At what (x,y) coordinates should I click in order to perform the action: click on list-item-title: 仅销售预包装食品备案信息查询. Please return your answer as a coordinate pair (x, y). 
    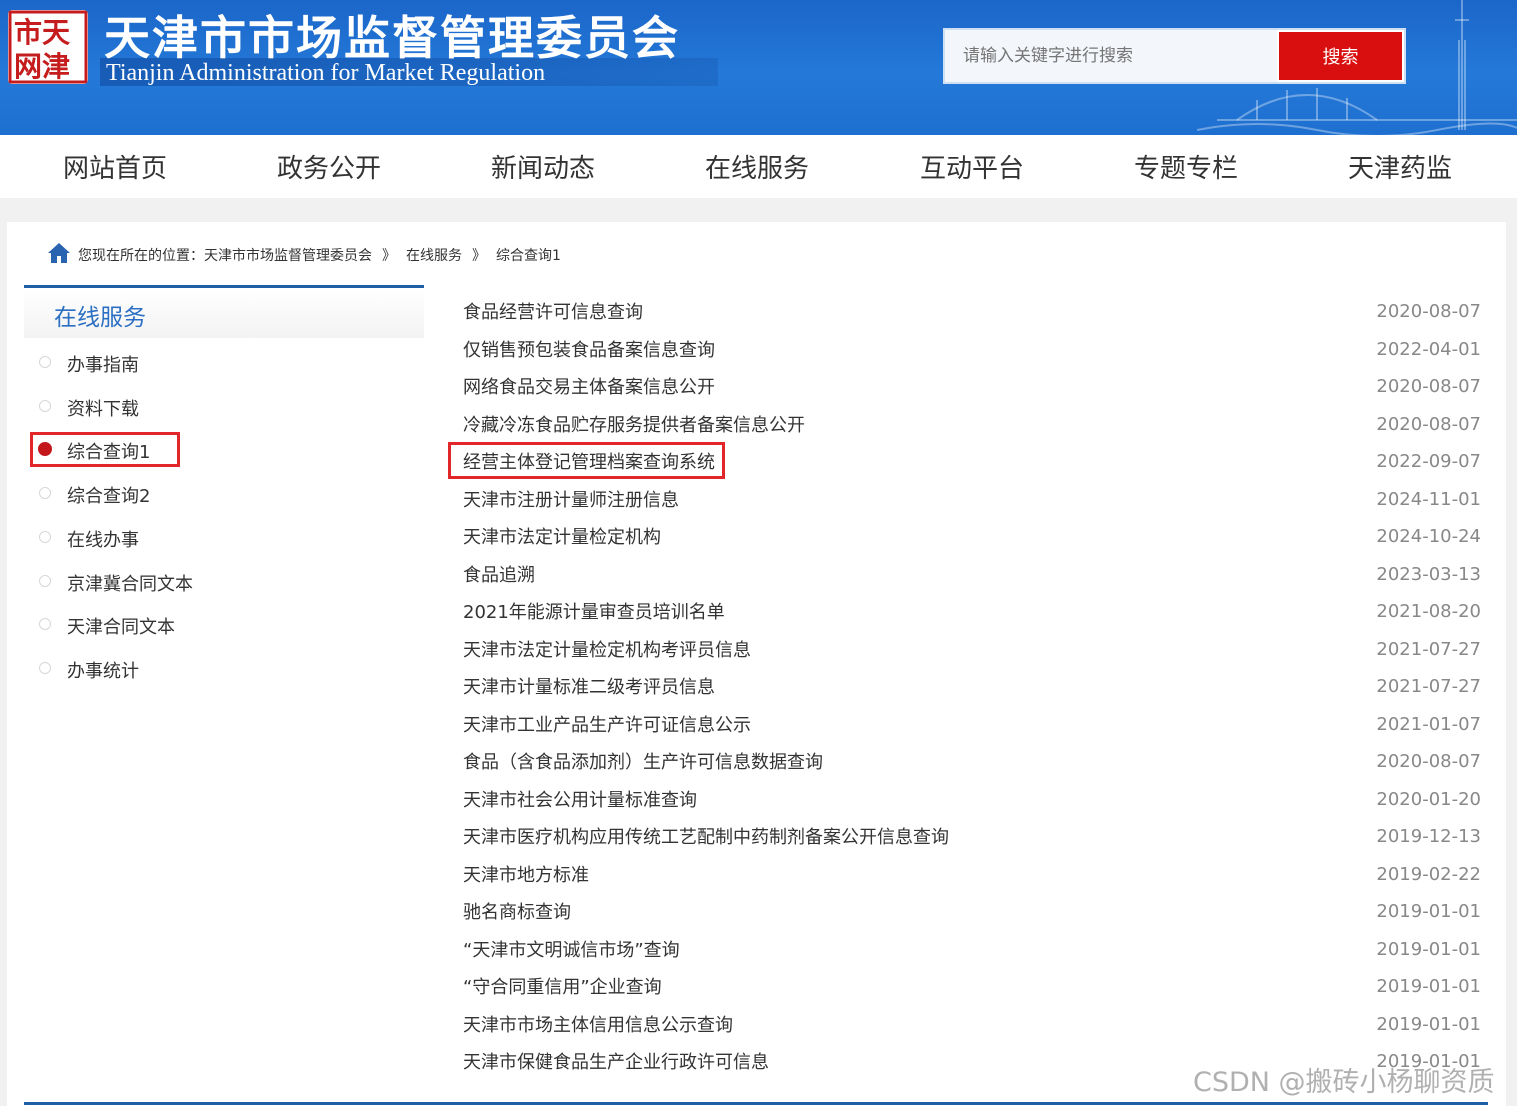
    Looking at the image, I should click on (589, 349).